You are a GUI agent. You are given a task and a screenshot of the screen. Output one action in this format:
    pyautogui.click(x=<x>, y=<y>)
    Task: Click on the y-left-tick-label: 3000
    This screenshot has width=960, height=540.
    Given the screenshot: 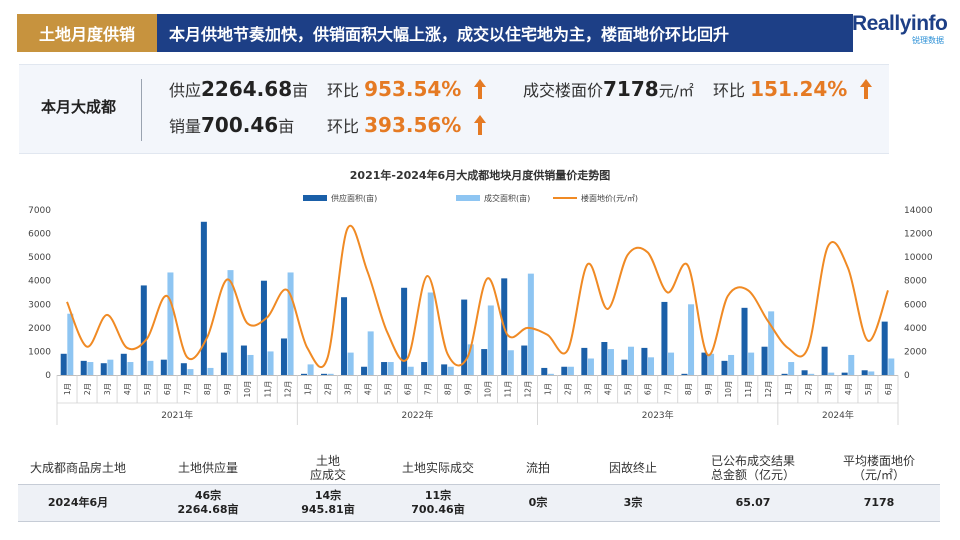 What is the action you would take?
    pyautogui.click(x=39, y=305)
    